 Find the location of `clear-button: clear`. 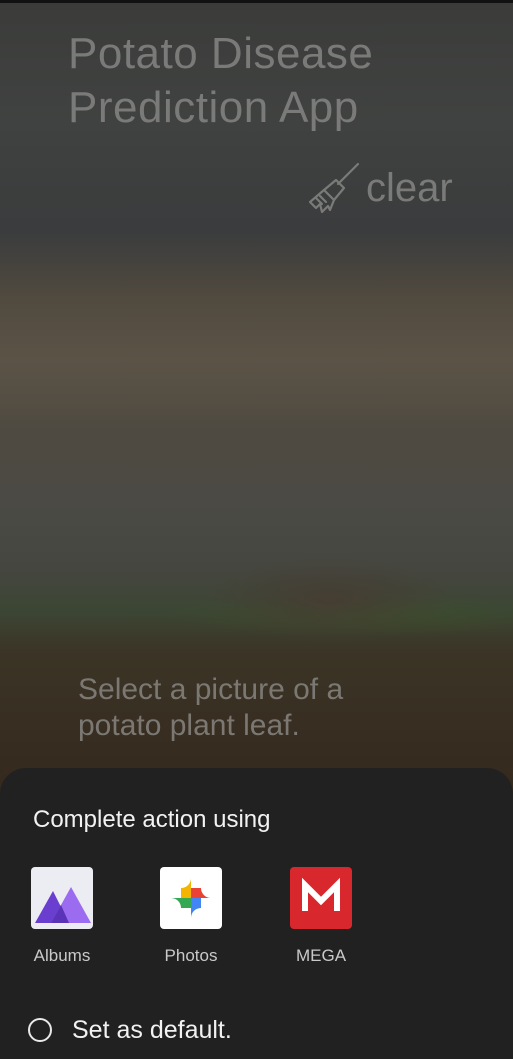

clear-button: clear is located at coordinates (391, 188).